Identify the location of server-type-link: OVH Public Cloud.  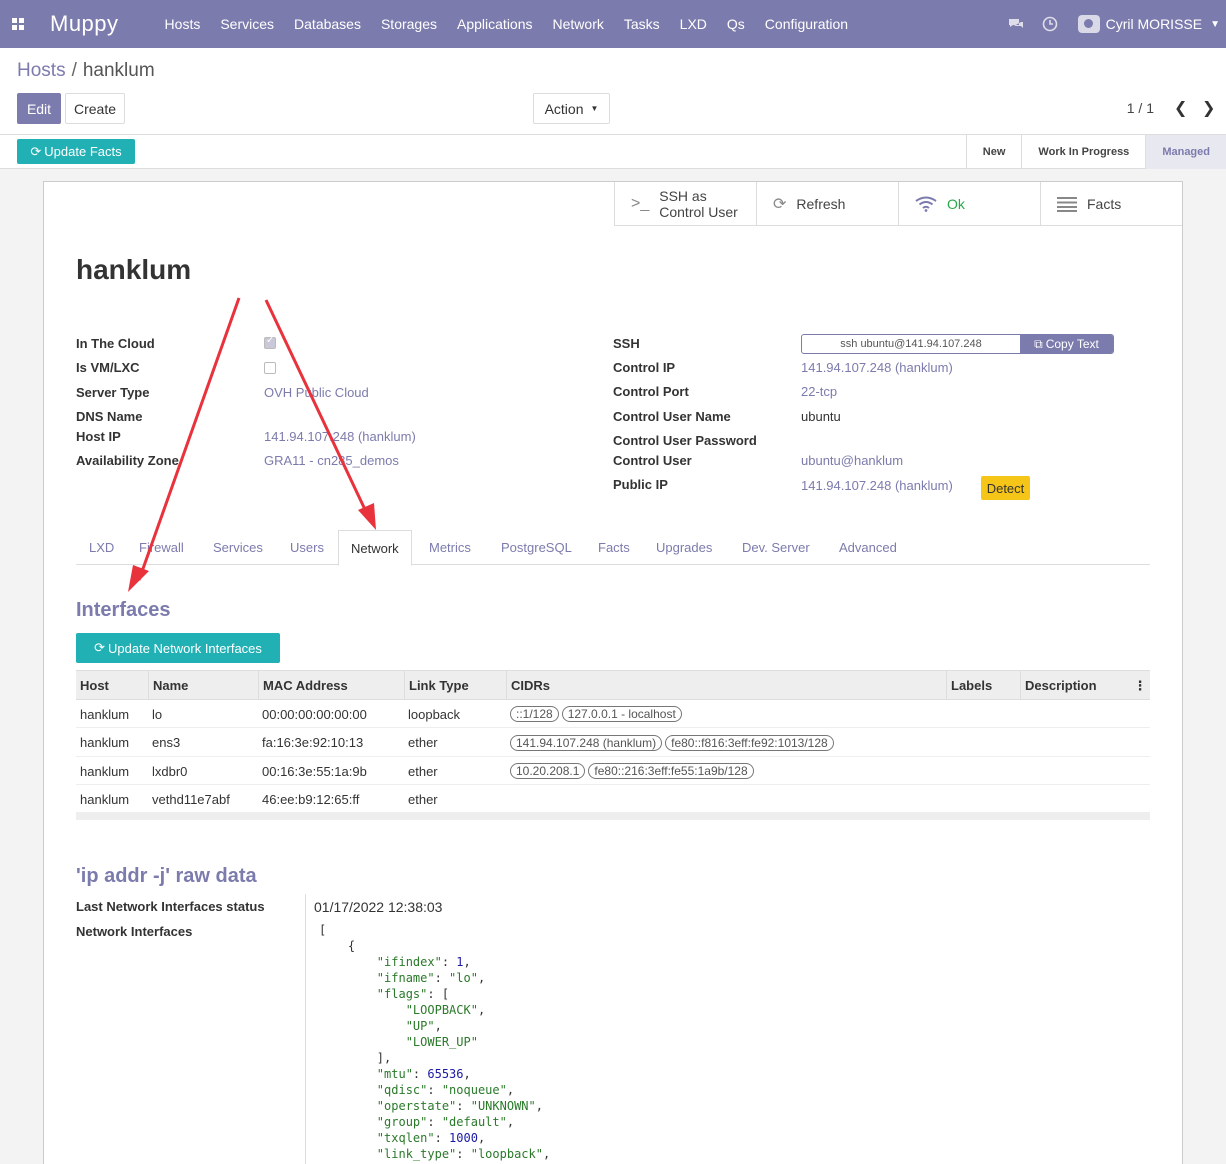
(316, 392).